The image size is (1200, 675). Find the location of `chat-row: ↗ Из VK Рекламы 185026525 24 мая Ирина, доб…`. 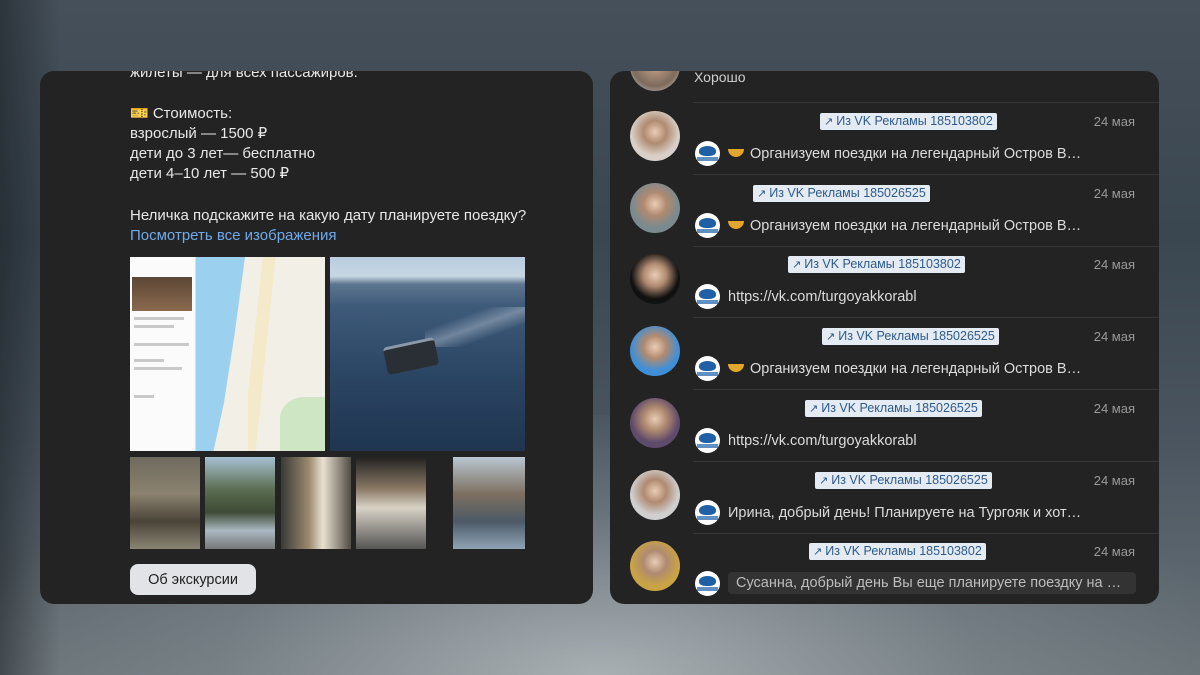

chat-row: ↗ Из VK Рекламы 185026525 24 мая Ирина, доб… is located at coordinates (884, 498).